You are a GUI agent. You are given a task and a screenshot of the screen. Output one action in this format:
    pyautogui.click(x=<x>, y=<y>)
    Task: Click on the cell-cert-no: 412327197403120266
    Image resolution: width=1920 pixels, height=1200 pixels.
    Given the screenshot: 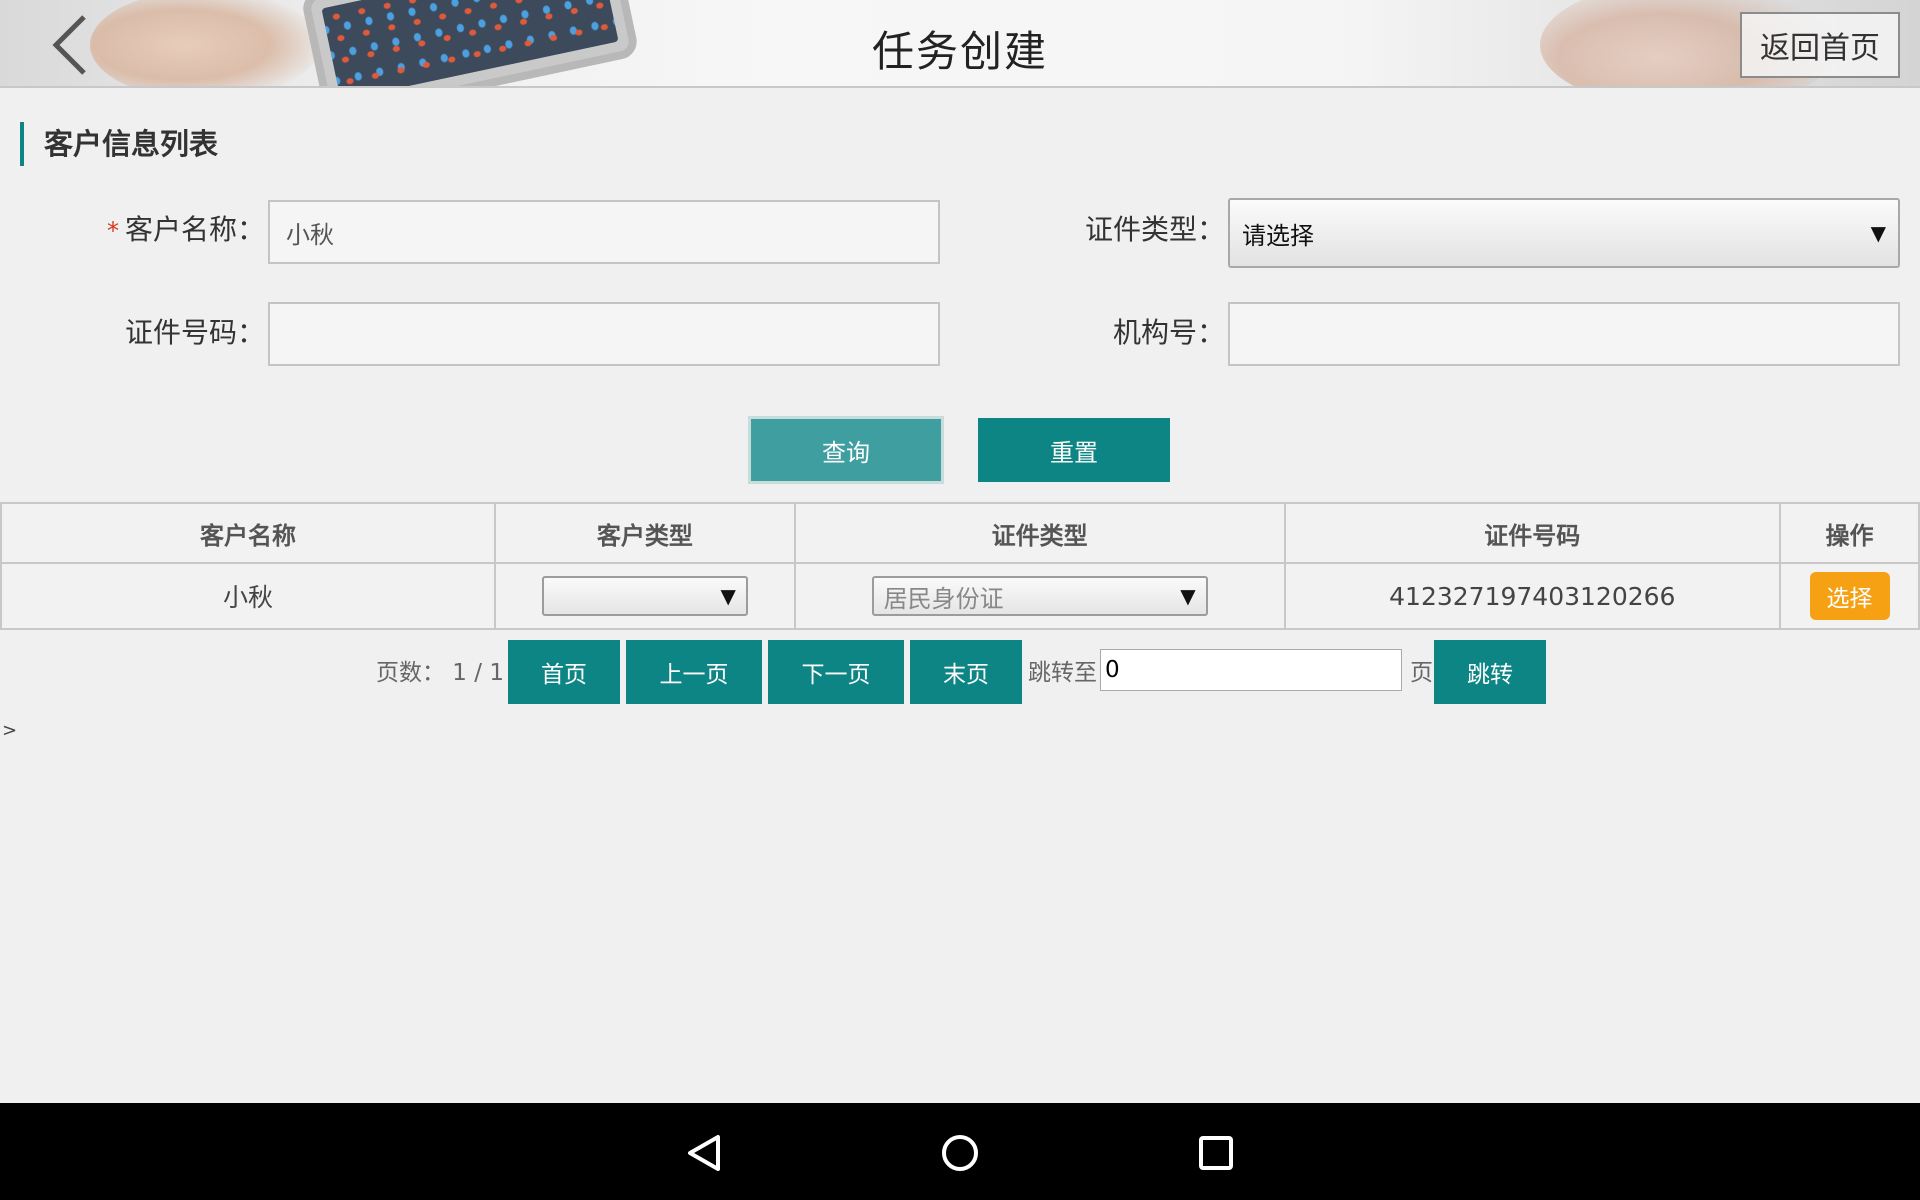 What is the action you would take?
    pyautogui.click(x=1532, y=596)
    